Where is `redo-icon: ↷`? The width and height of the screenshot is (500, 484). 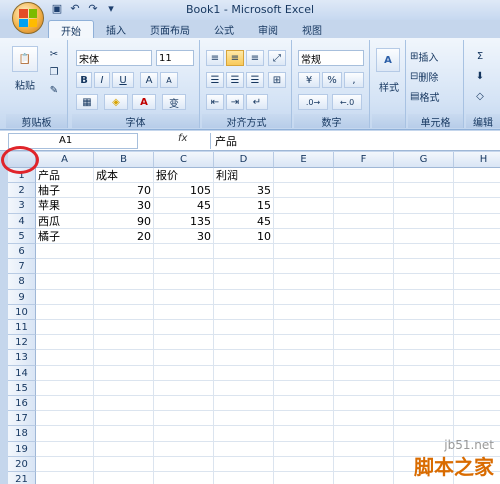
redo-icon: ↷ is located at coordinates (93, 8).